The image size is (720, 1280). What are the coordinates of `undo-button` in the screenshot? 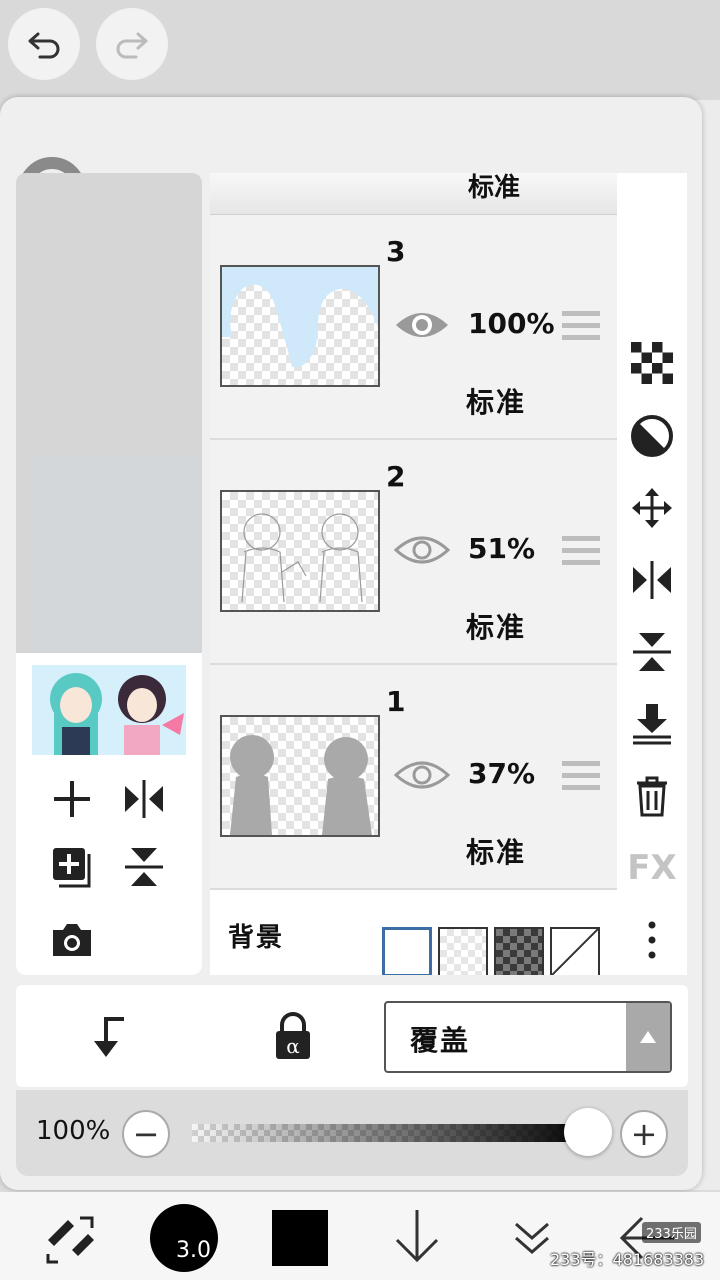 It's located at (44, 44).